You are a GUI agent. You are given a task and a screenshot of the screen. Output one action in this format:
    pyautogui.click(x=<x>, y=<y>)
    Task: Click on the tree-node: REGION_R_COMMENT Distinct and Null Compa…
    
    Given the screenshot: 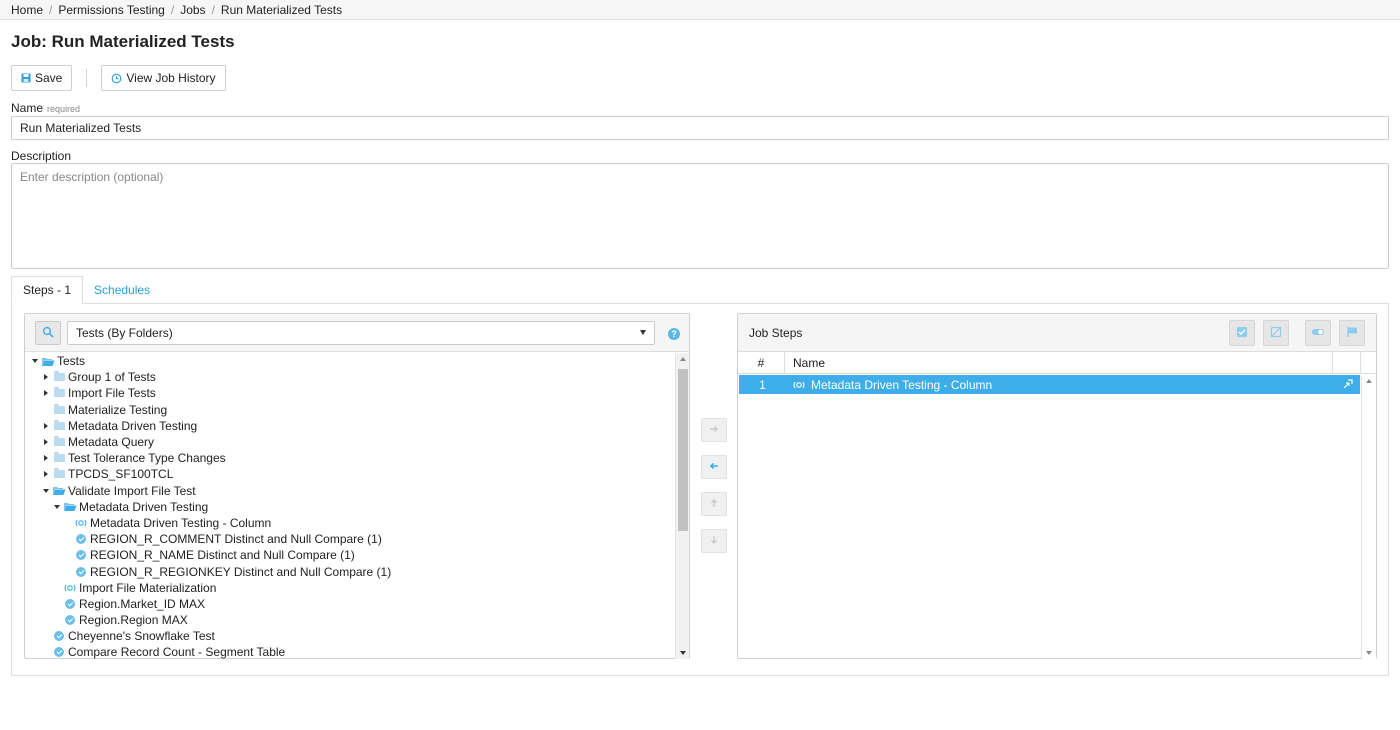 What is the action you would take?
    pyautogui.click(x=350, y=539)
    